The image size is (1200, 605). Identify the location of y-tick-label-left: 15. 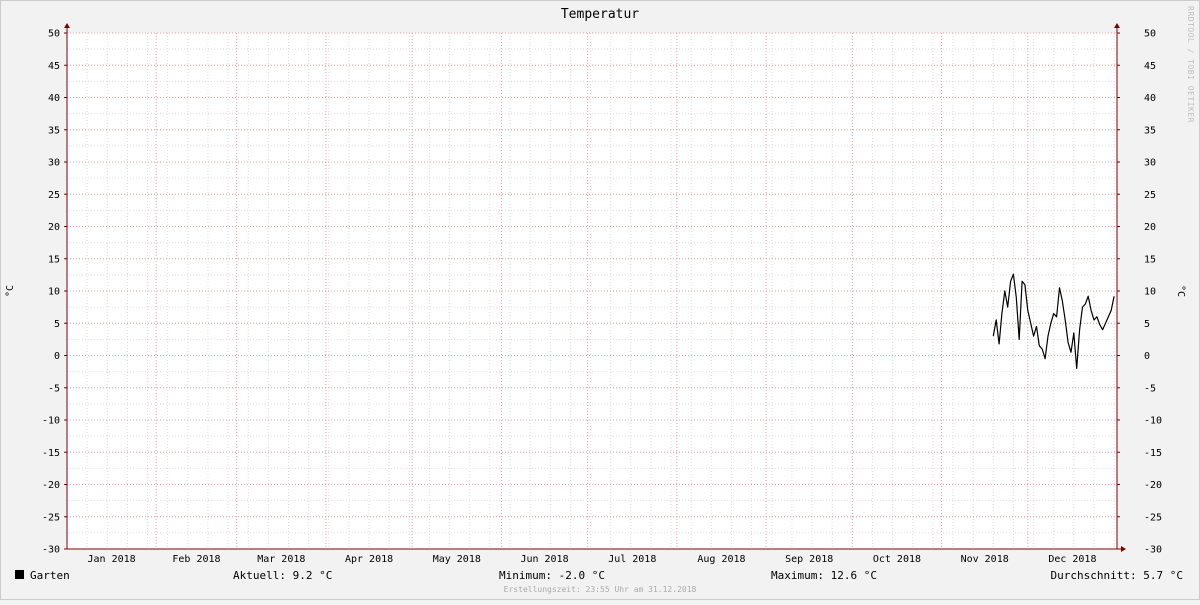
(54, 259).